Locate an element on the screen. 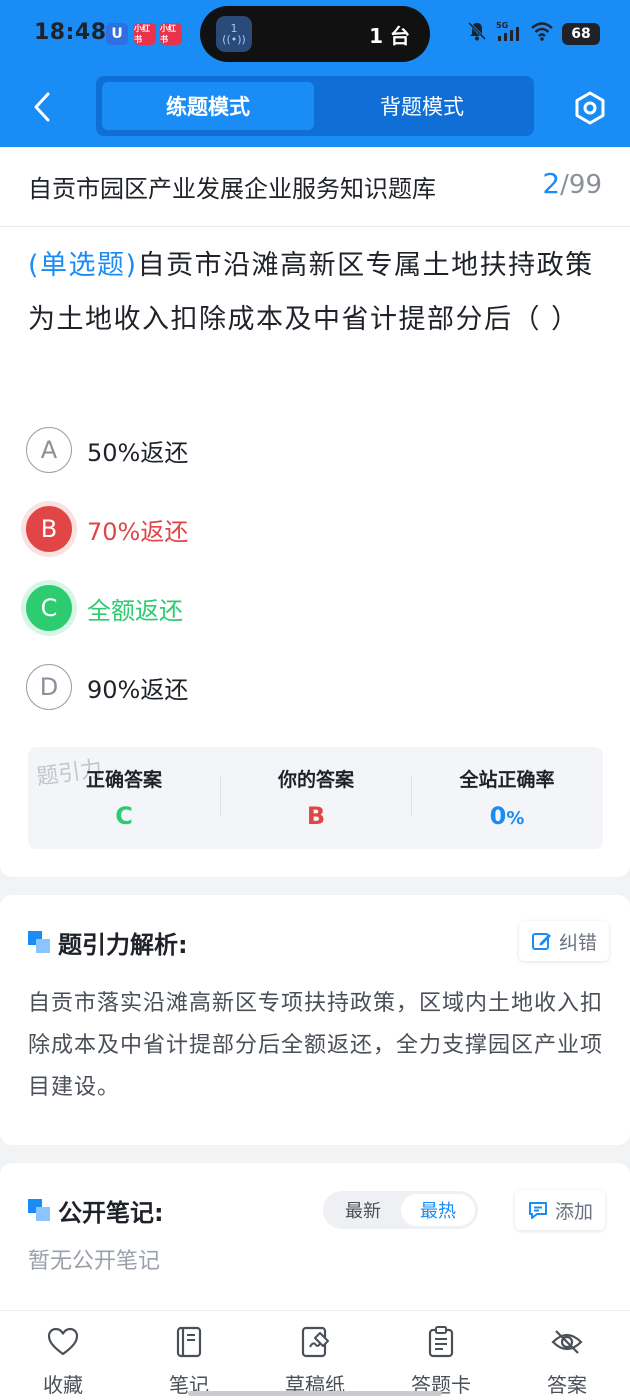  mode-switch: 练题模式 背题模式 is located at coordinates (315, 106).